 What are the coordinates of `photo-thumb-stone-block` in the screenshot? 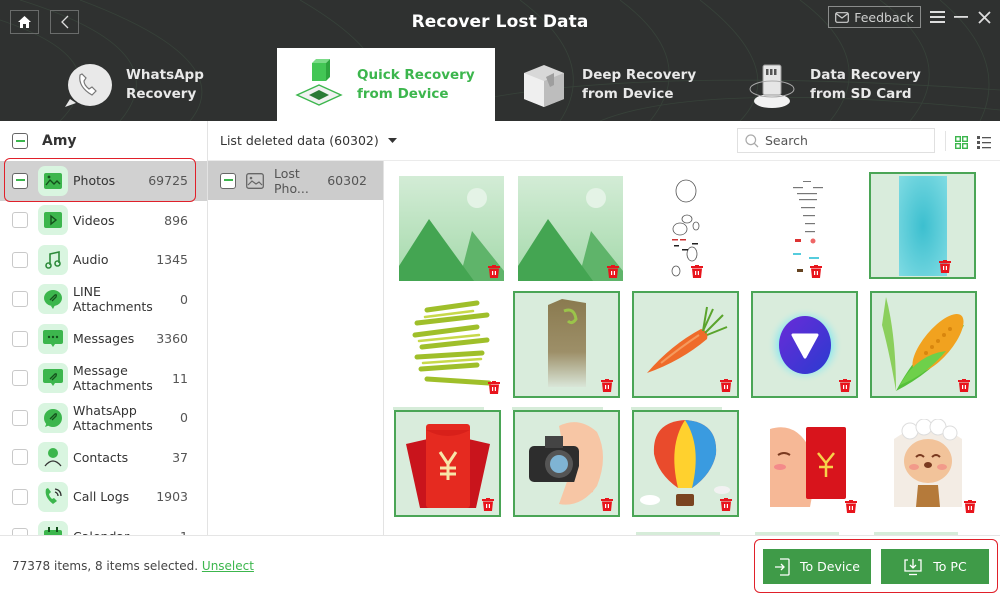 It's located at (566, 344).